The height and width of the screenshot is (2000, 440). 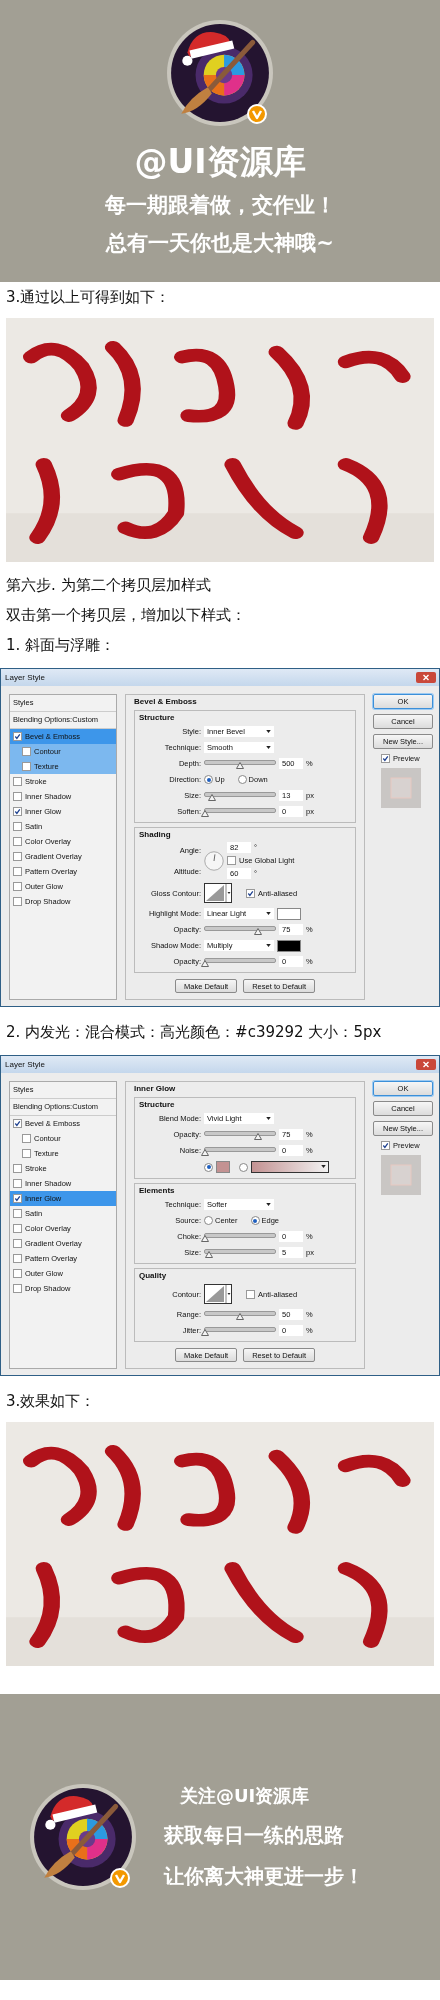 I want to click on step-text: 3.通过以上可得到如下：, so click(x=88, y=297).